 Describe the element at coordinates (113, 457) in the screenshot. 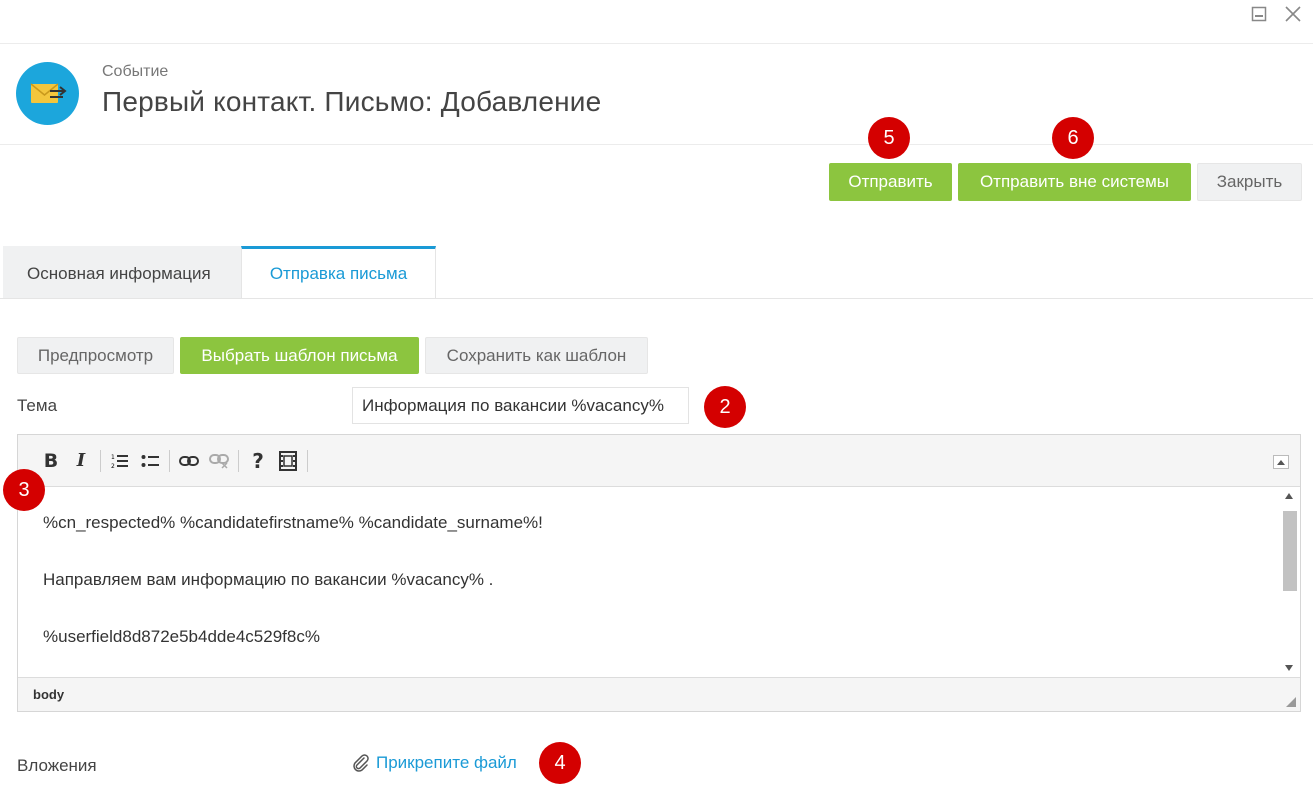

I see `svg-text: 1` at that location.